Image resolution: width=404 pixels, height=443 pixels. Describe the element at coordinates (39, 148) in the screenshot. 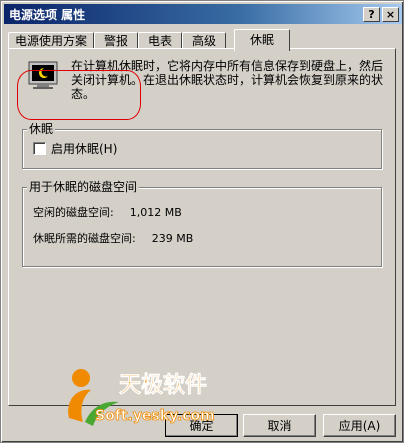

I see `enable-hibernate-checkbox` at that location.